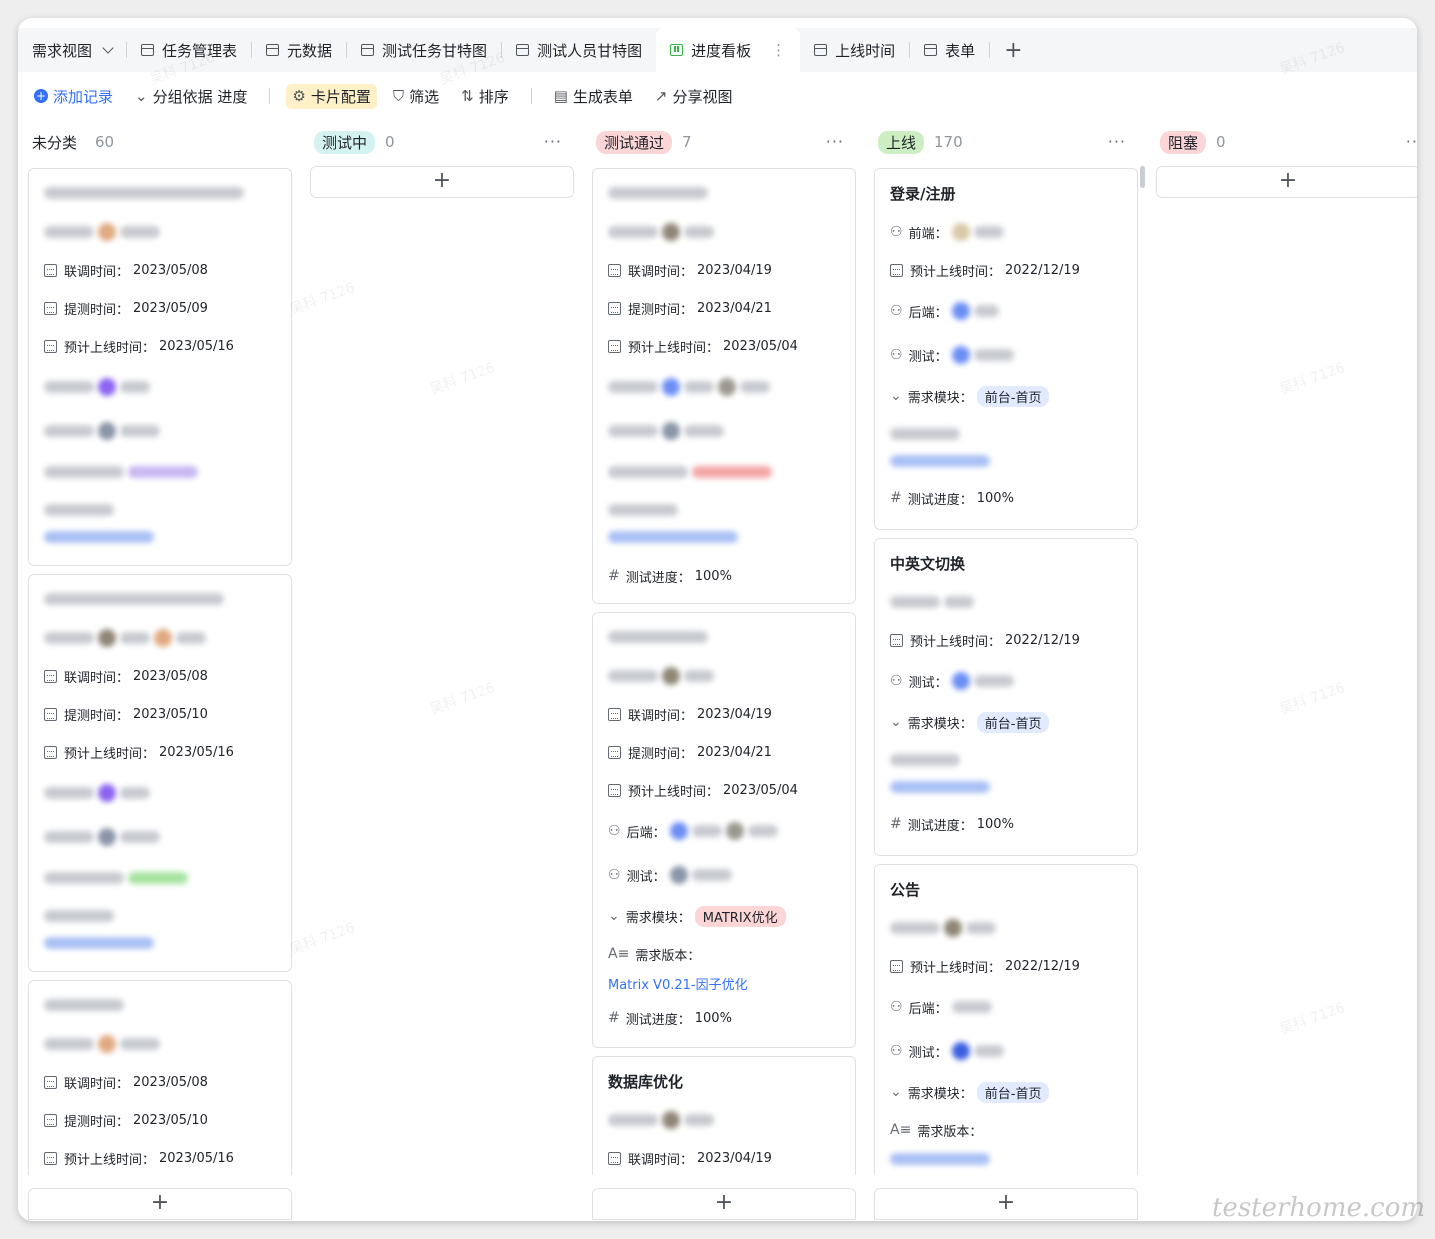 The width and height of the screenshot is (1435, 1239). I want to click on gantt-icon, so click(368, 50).